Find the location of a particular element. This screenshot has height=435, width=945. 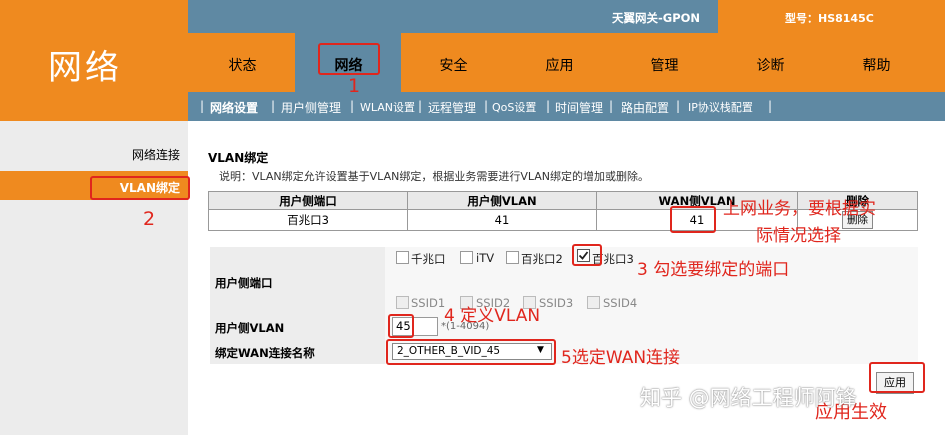

checkbox-ssid4 is located at coordinates (593, 302).